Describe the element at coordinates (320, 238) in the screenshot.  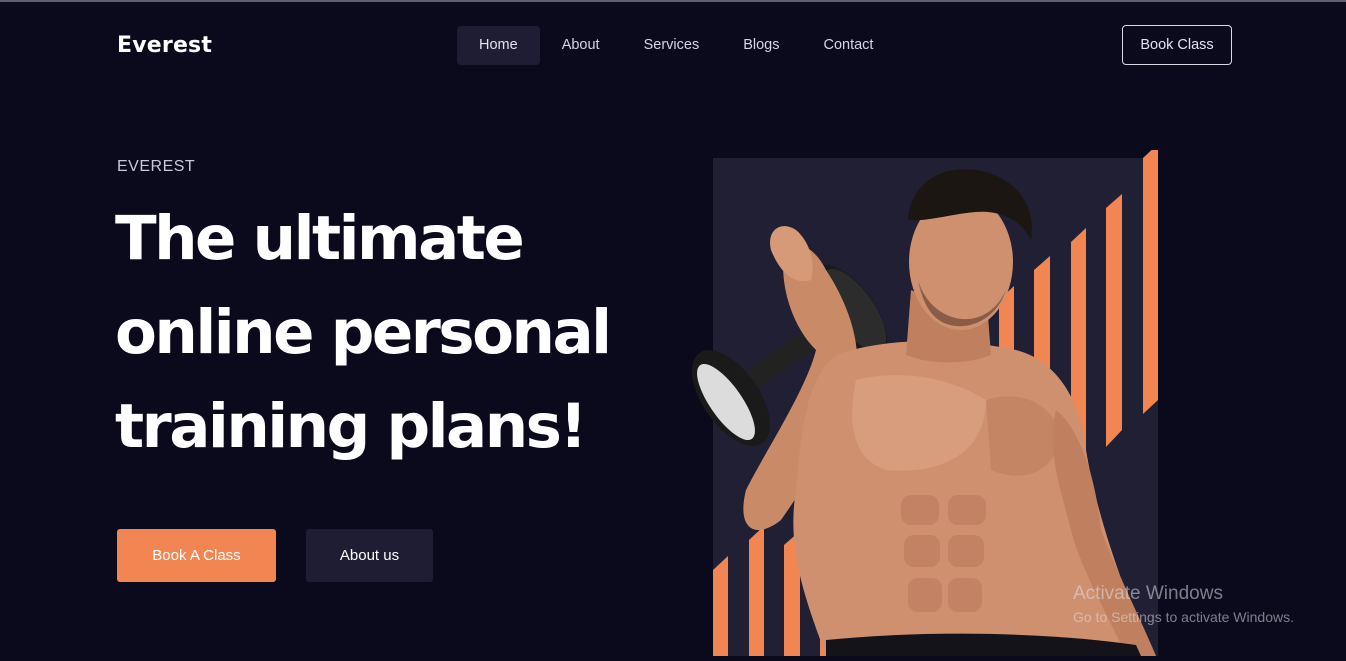
I see `hero-headline-line: The ultimate` at that location.